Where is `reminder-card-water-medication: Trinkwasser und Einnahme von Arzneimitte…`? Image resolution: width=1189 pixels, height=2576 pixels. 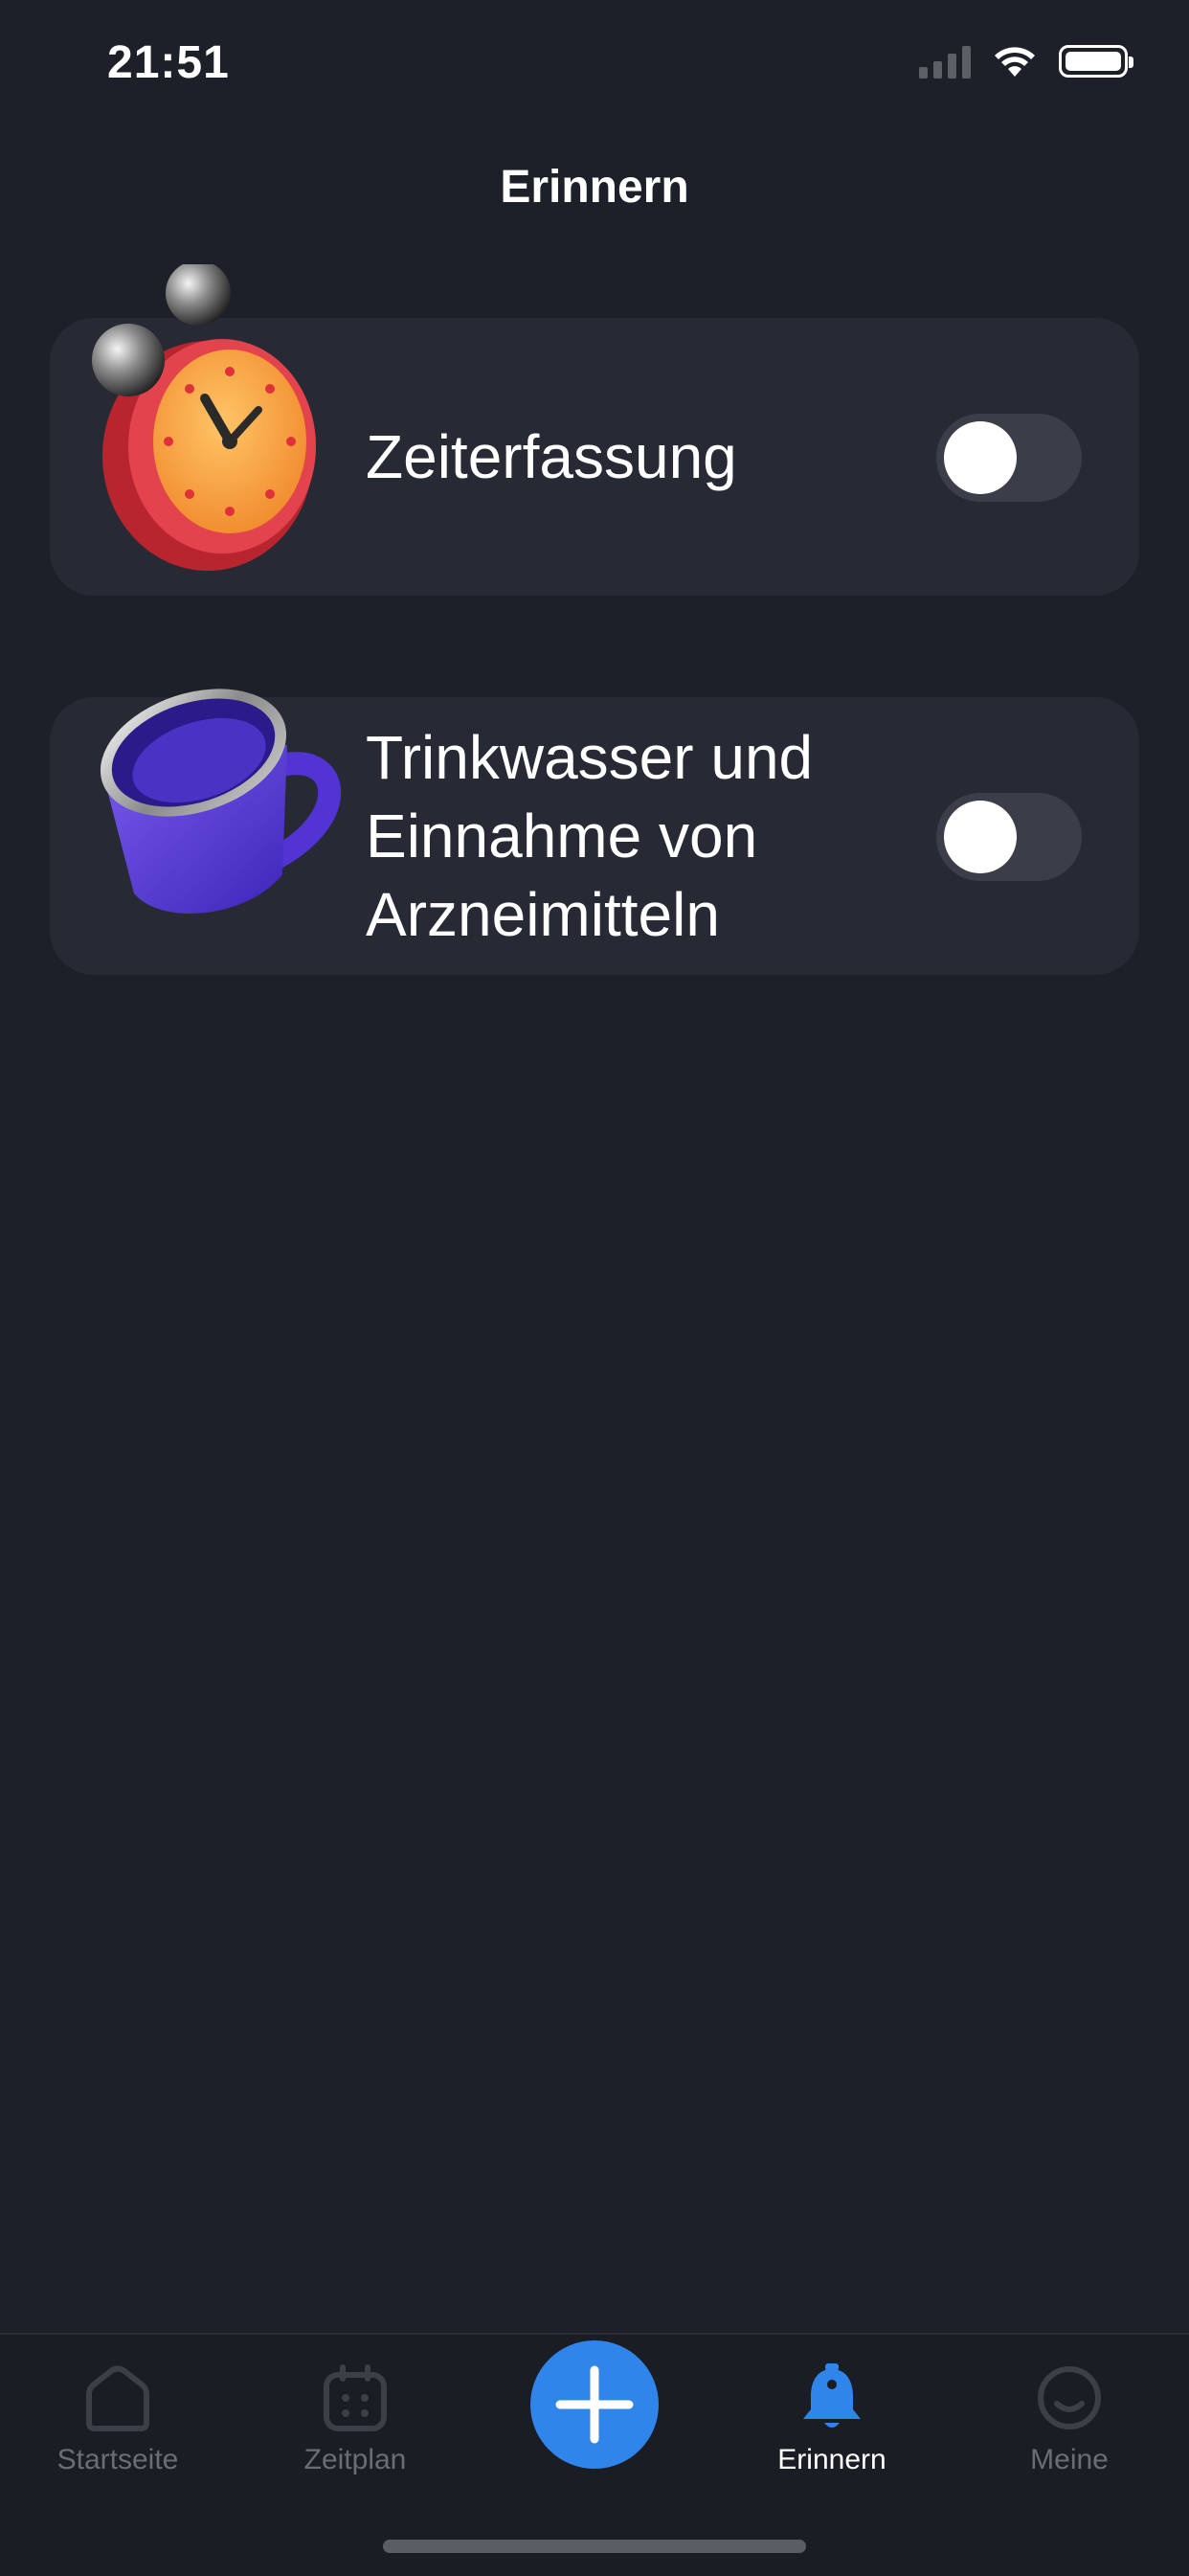
reminder-card-water-medication: Trinkwasser und Einnahme von Arzneimitte… is located at coordinates (594, 832).